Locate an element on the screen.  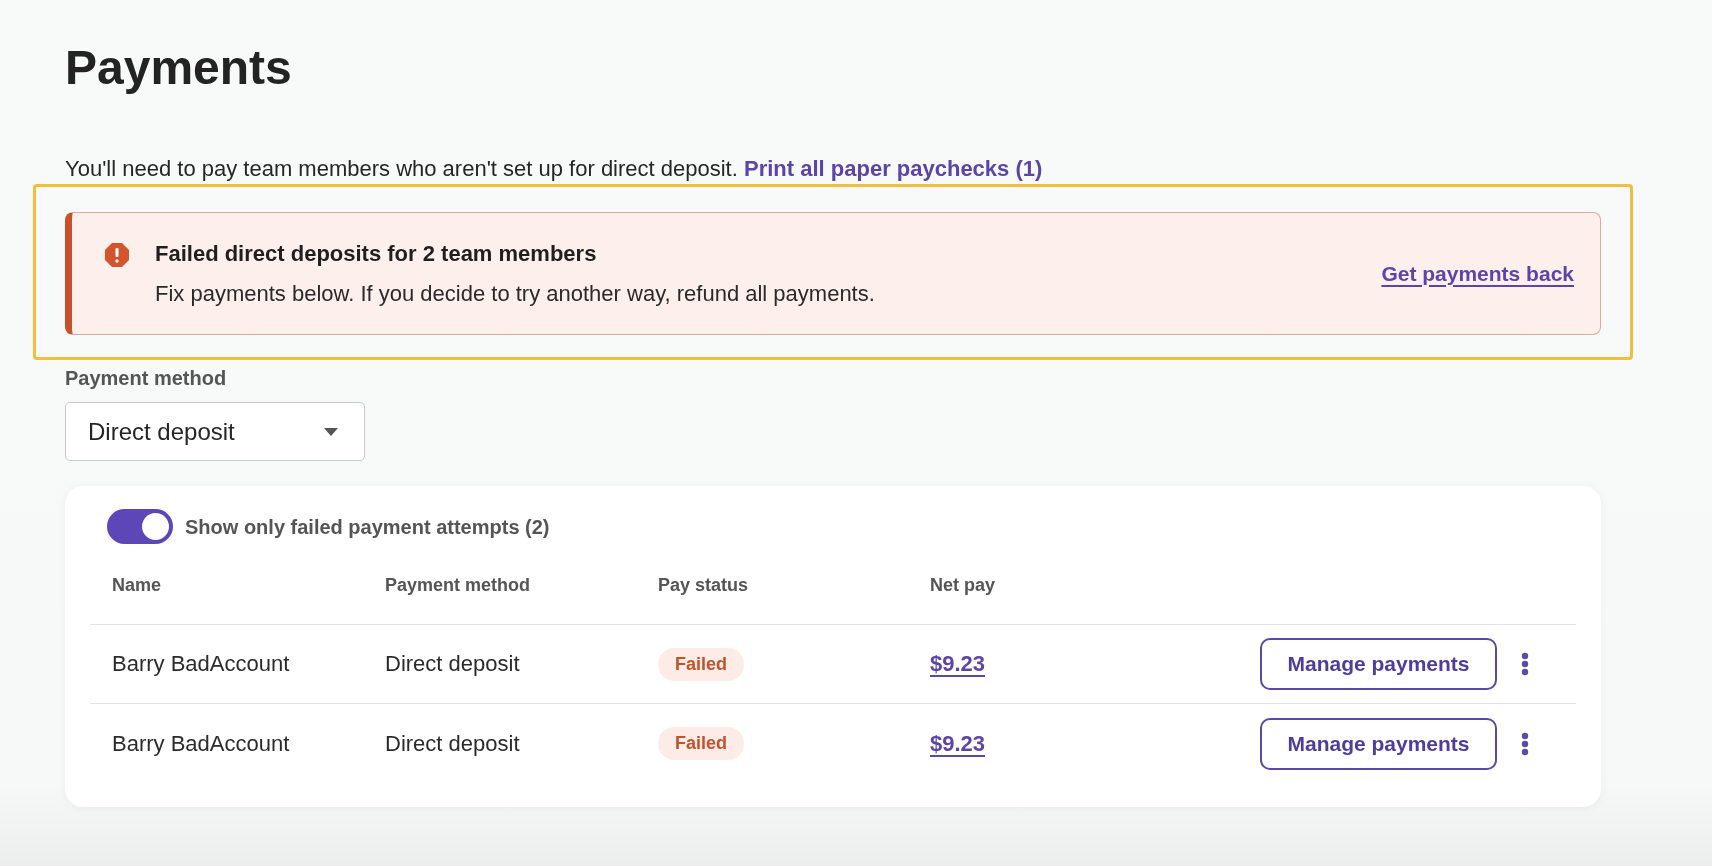
column-header: Payment method is located at coordinates (458, 585).